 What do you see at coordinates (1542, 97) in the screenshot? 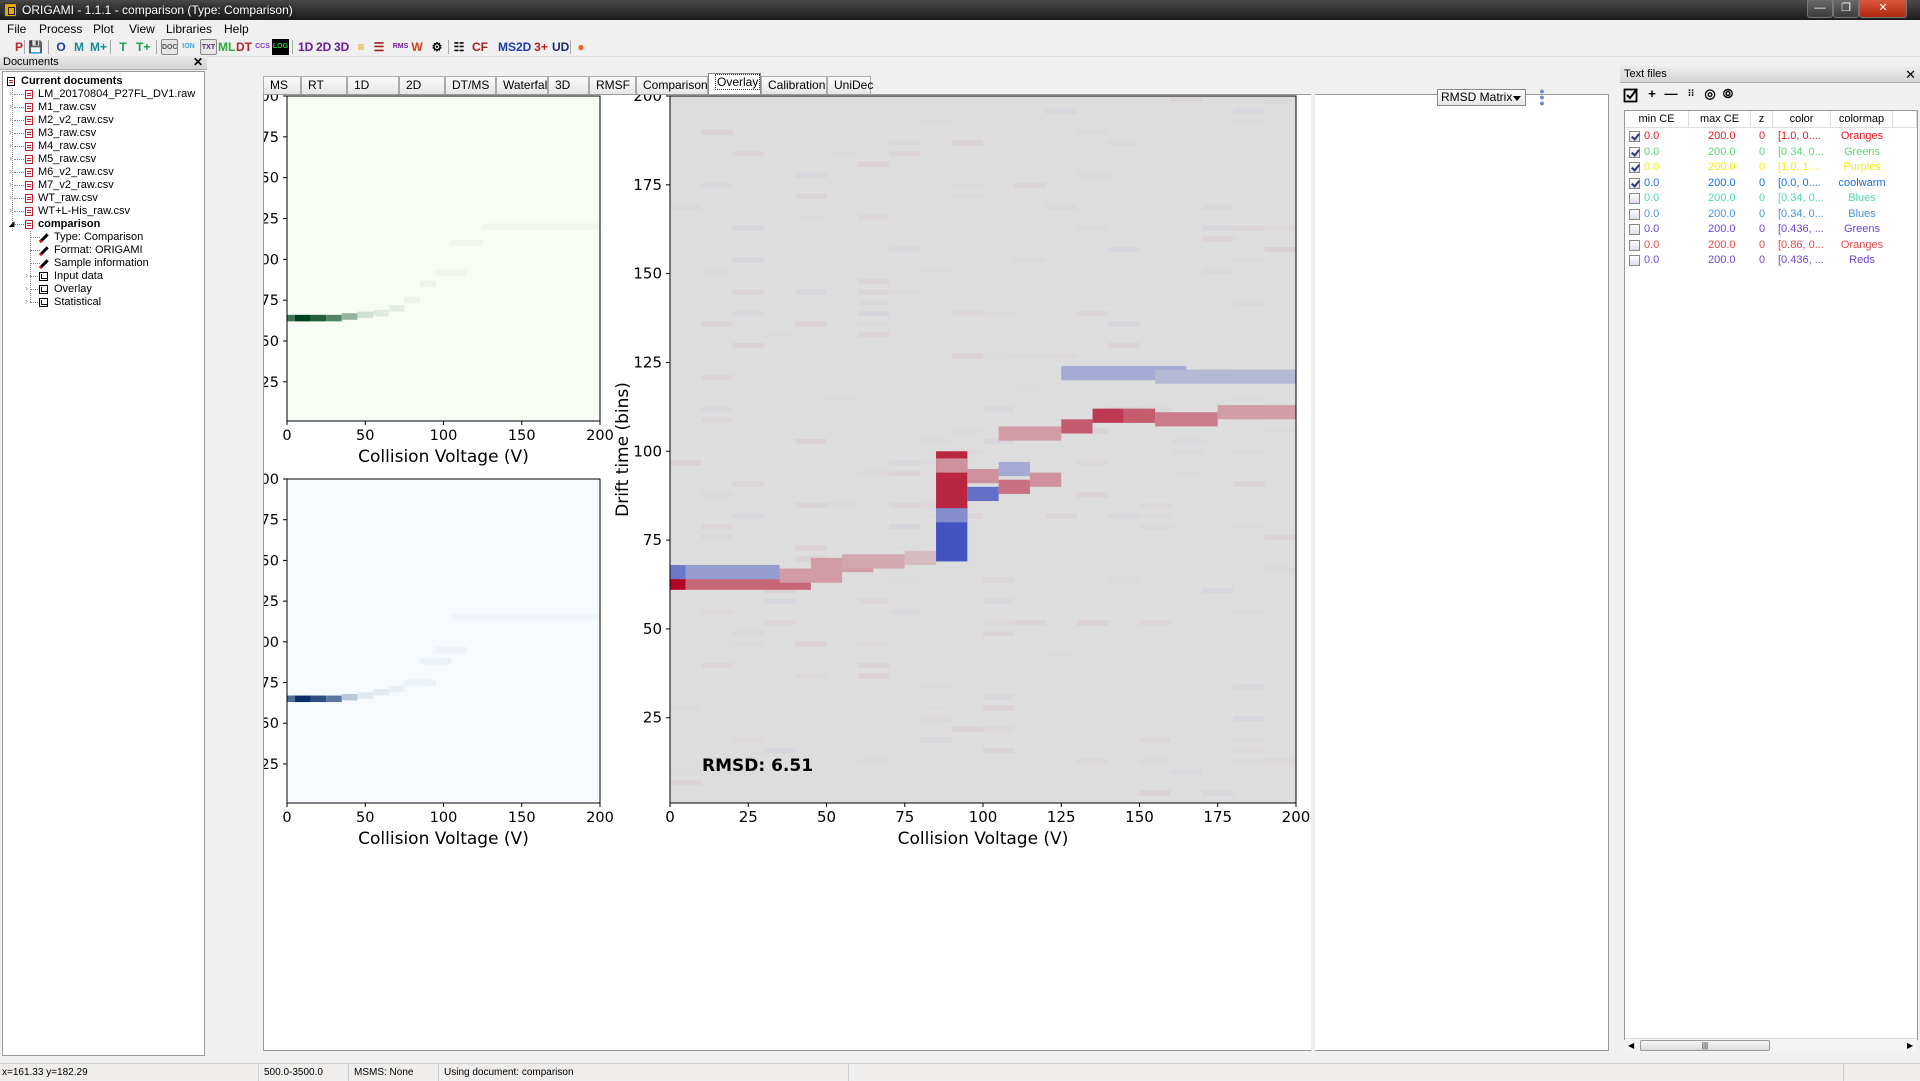
I see `more-options-icon: • • •` at bounding box center [1542, 97].